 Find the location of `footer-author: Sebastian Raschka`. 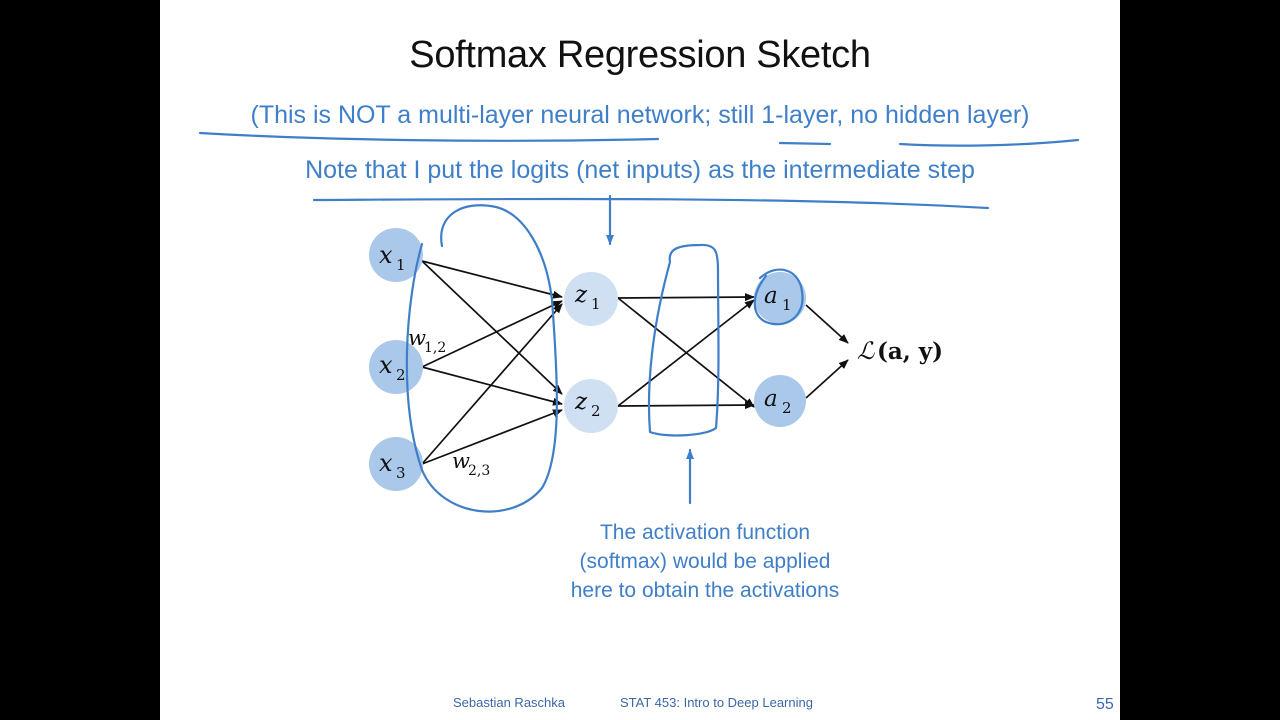

footer-author: Sebastian Raschka is located at coordinates (509, 702).